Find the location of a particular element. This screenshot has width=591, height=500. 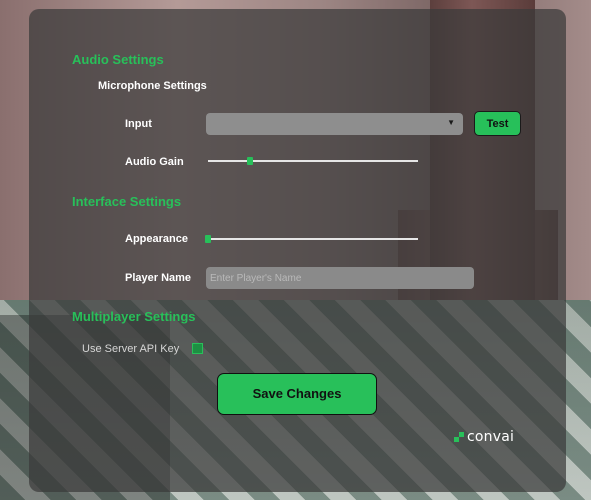

audio-gain-slider is located at coordinates (313, 161).